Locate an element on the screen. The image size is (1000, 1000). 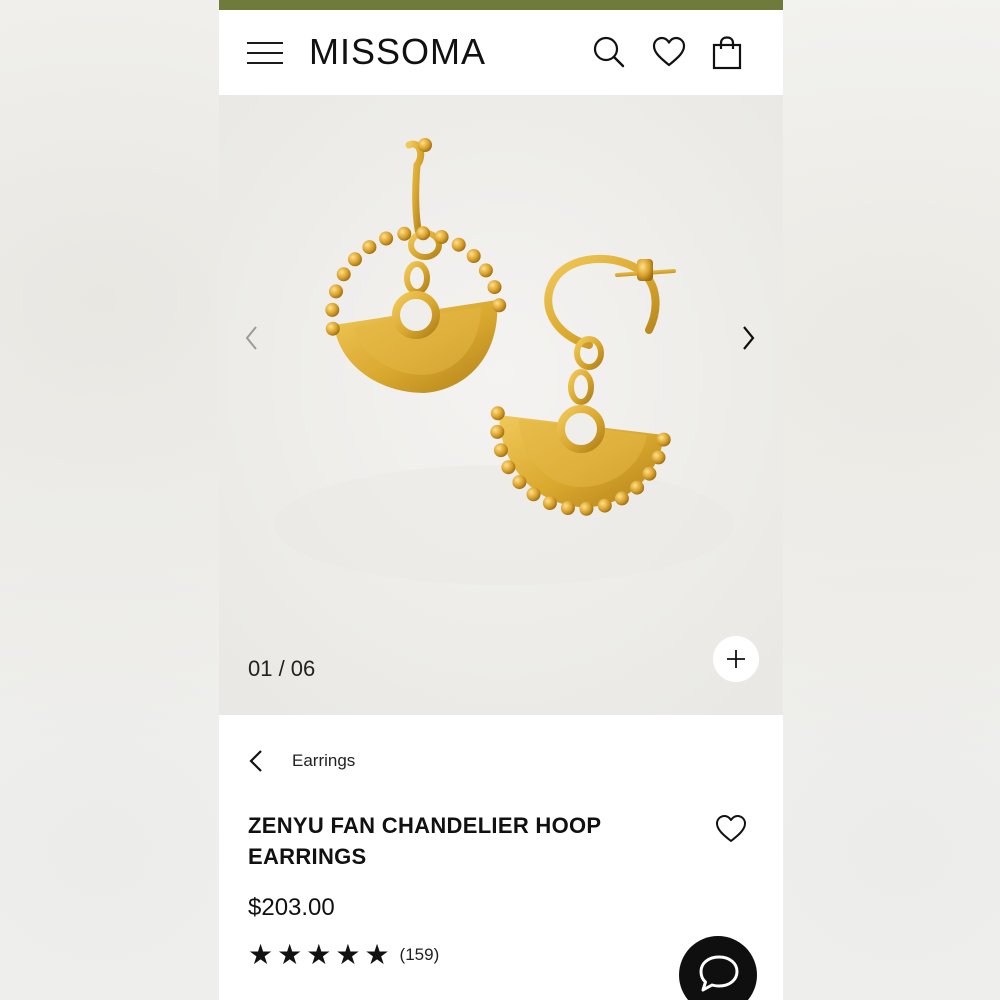
brand-logo: MISSOMA is located at coordinates (397, 52).